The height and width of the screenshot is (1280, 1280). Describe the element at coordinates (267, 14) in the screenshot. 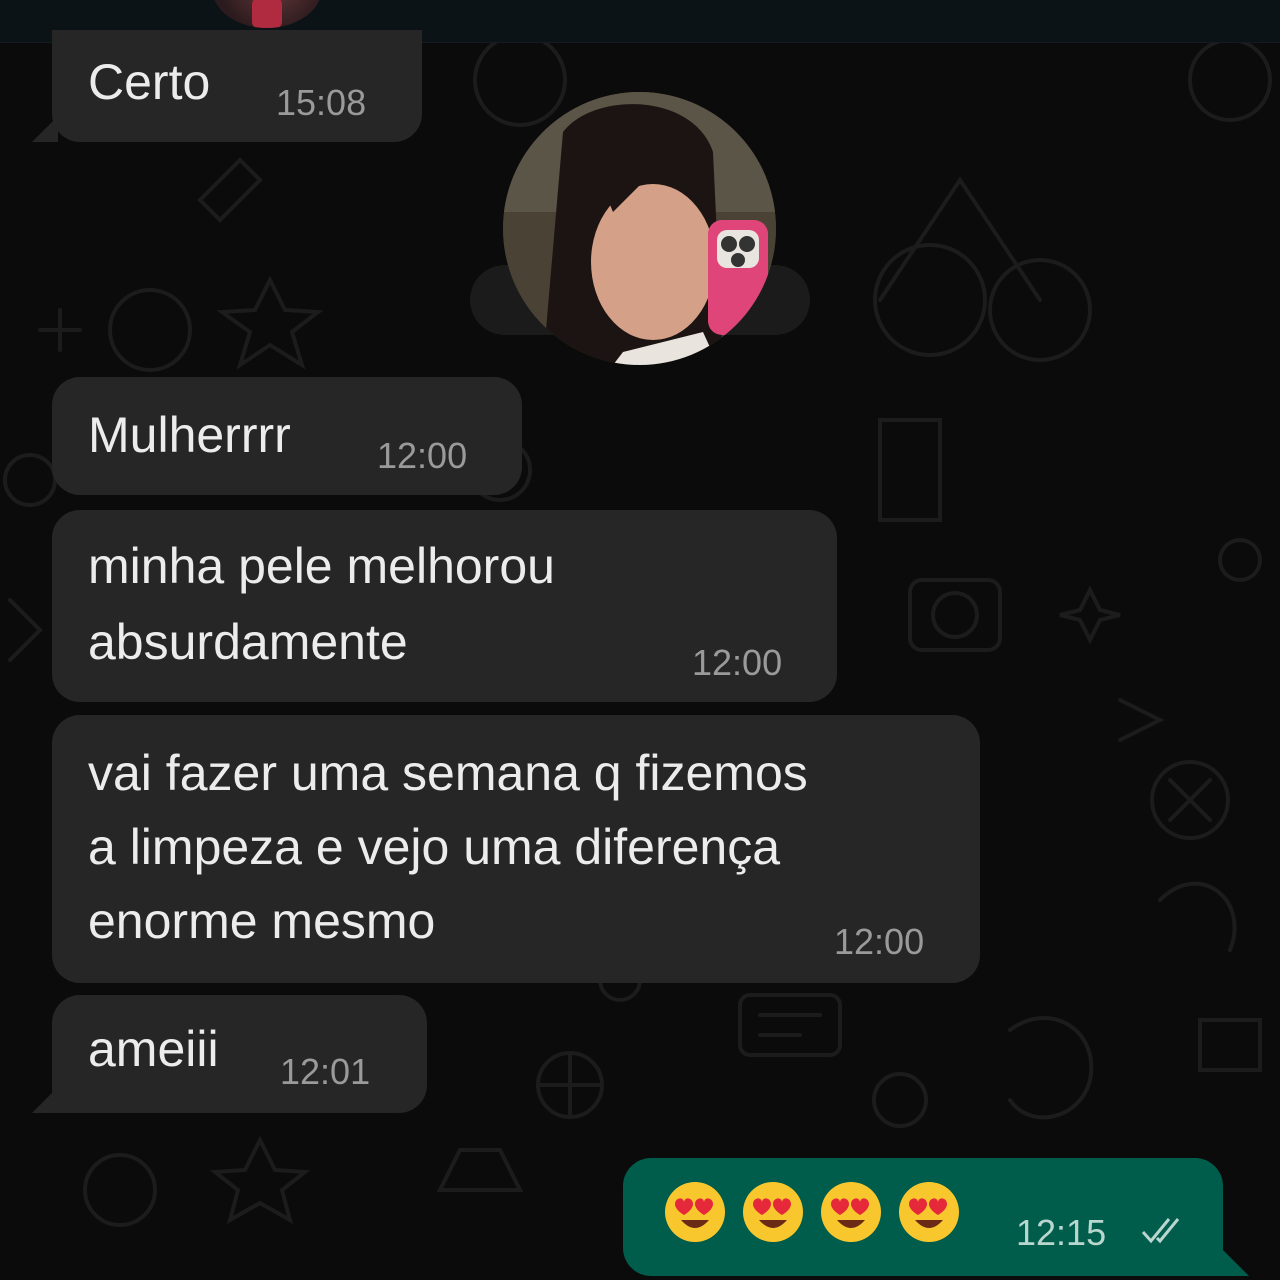

I see `contact-avatar-thumbnail` at that location.